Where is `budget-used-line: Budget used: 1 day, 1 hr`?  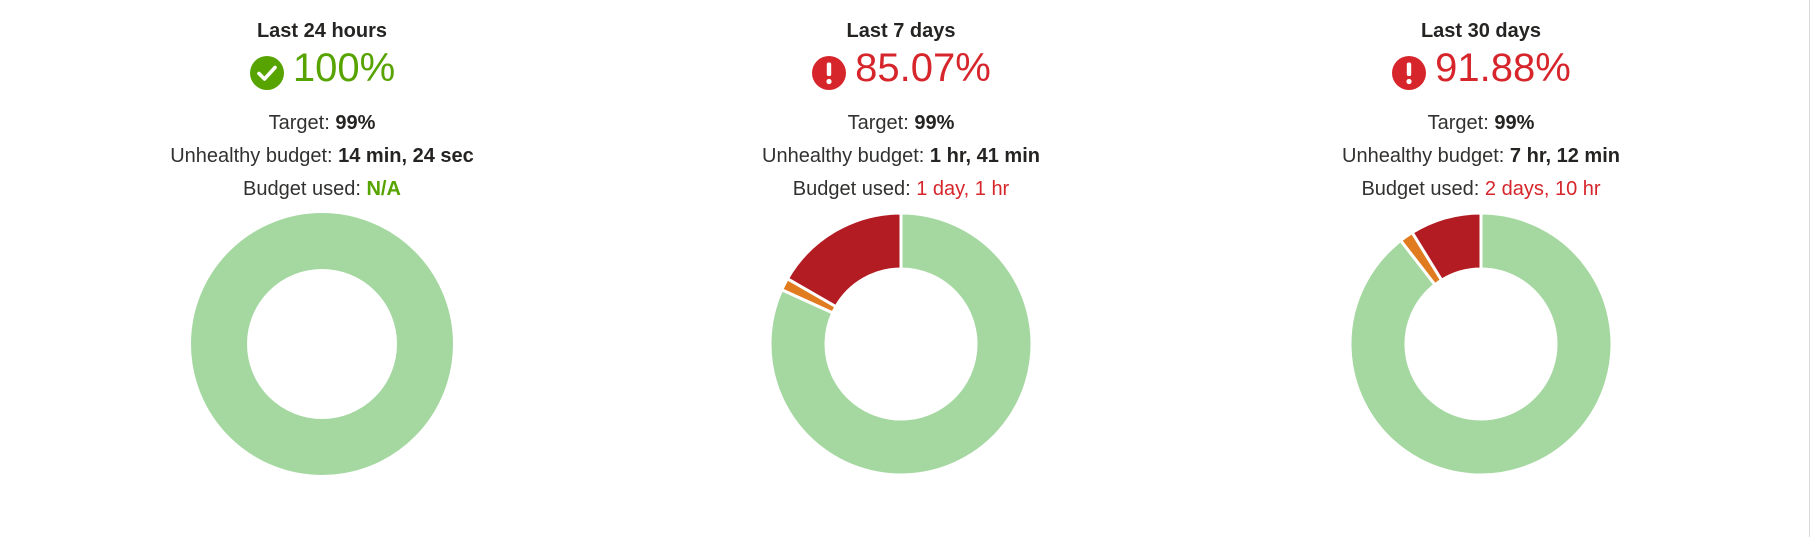
budget-used-line: Budget used: 1 day, 1 hr is located at coordinates (901, 189).